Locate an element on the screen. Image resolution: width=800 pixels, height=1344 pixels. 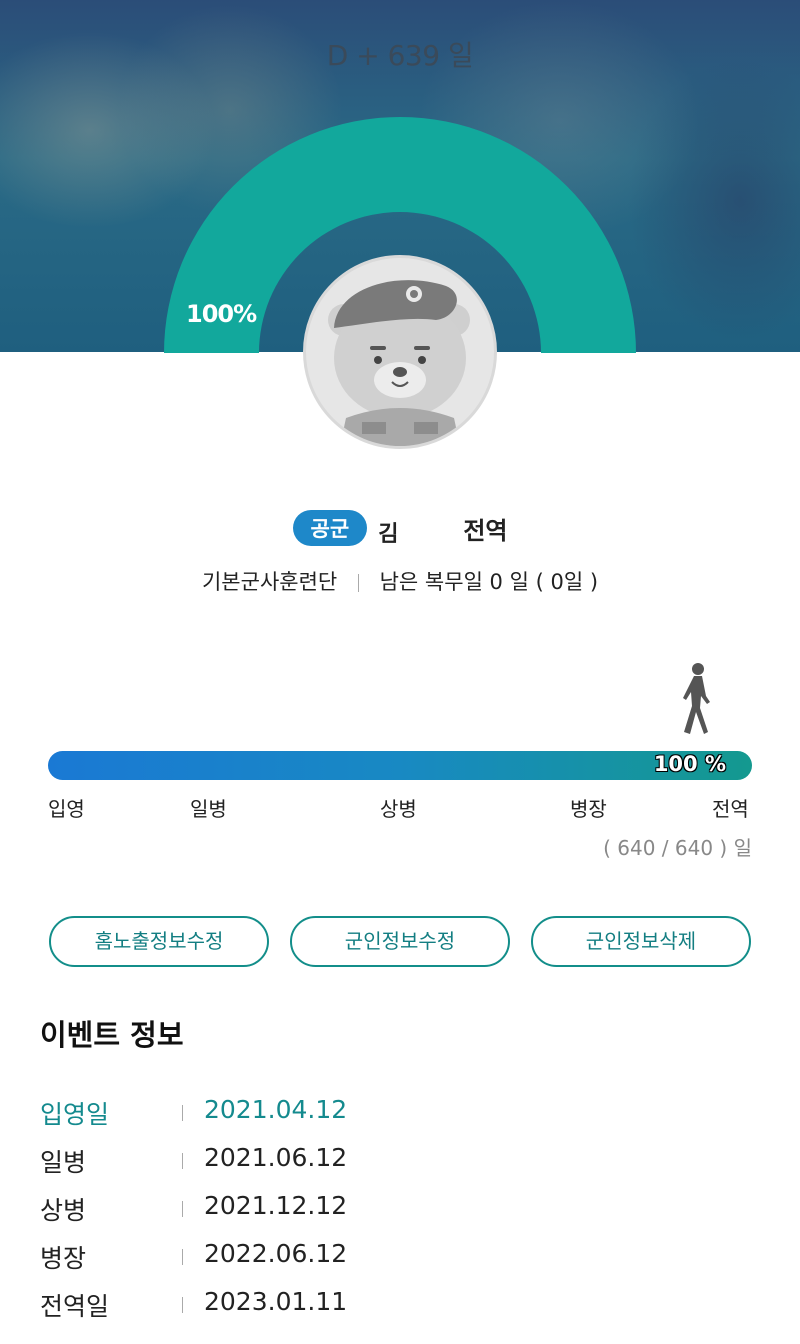
event-date: 2023.01.11 is located at coordinates (276, 1301).